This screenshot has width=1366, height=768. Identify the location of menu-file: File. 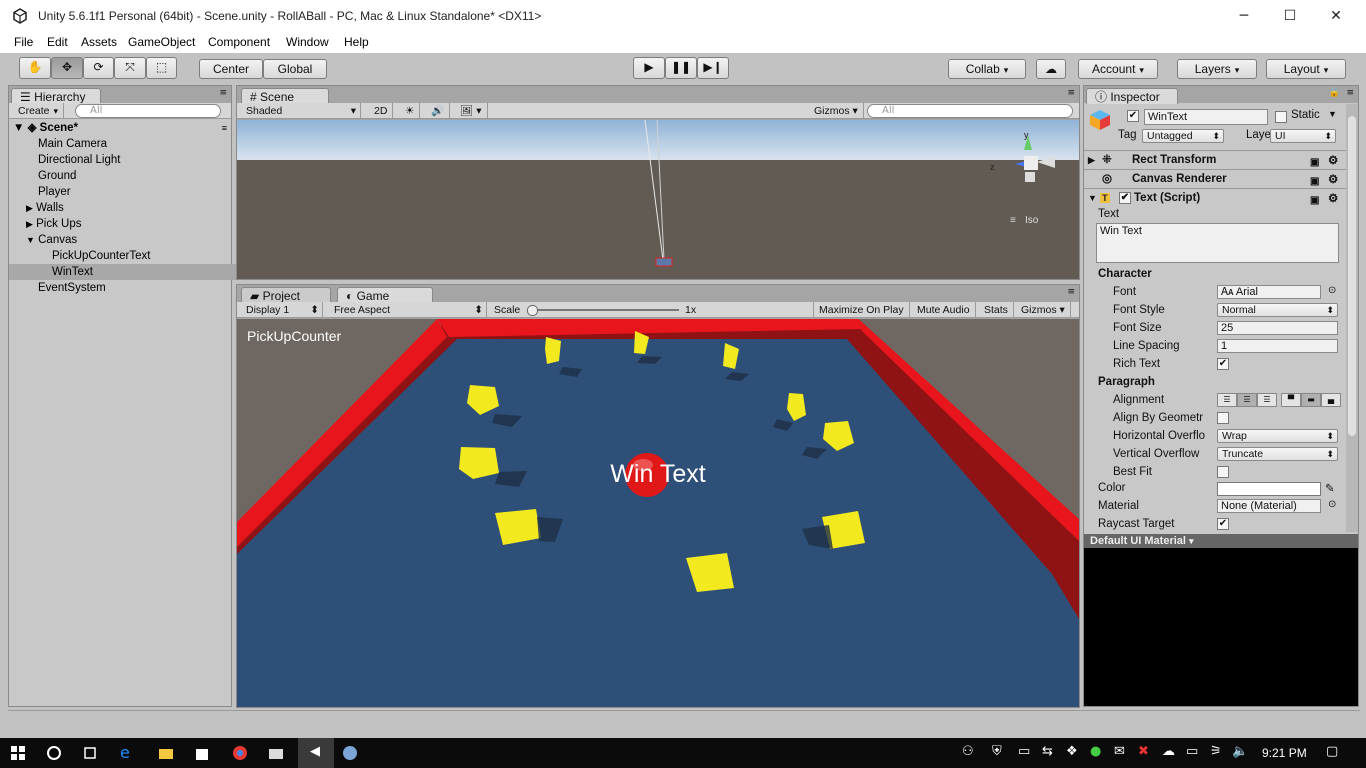
(23, 42).